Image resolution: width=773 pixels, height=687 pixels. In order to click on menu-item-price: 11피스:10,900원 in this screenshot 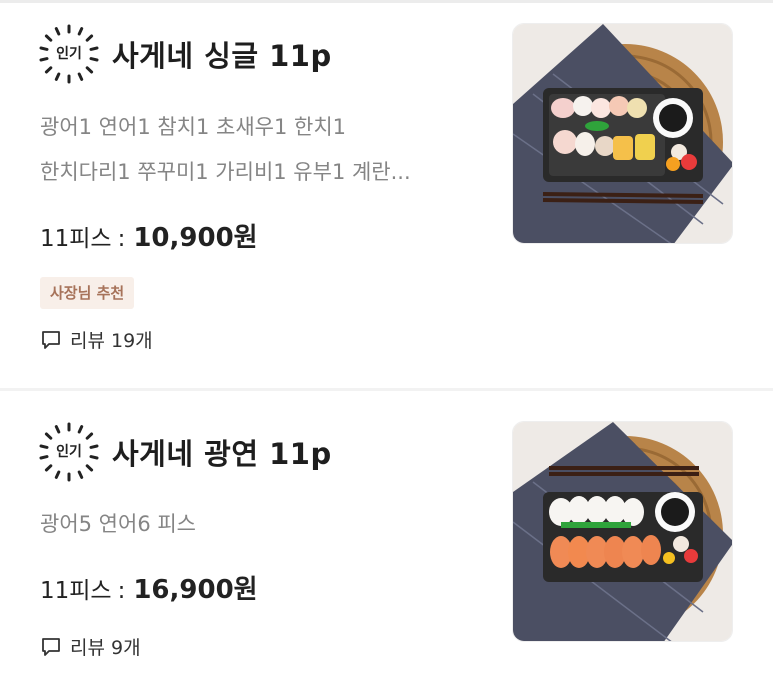, I will do `click(149, 235)`.